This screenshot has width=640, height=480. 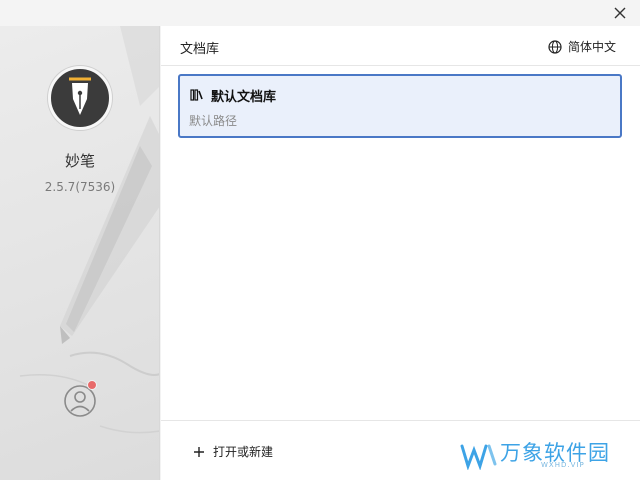 What do you see at coordinates (591, 47) in the screenshot?
I see `language-label: 简体中文` at bounding box center [591, 47].